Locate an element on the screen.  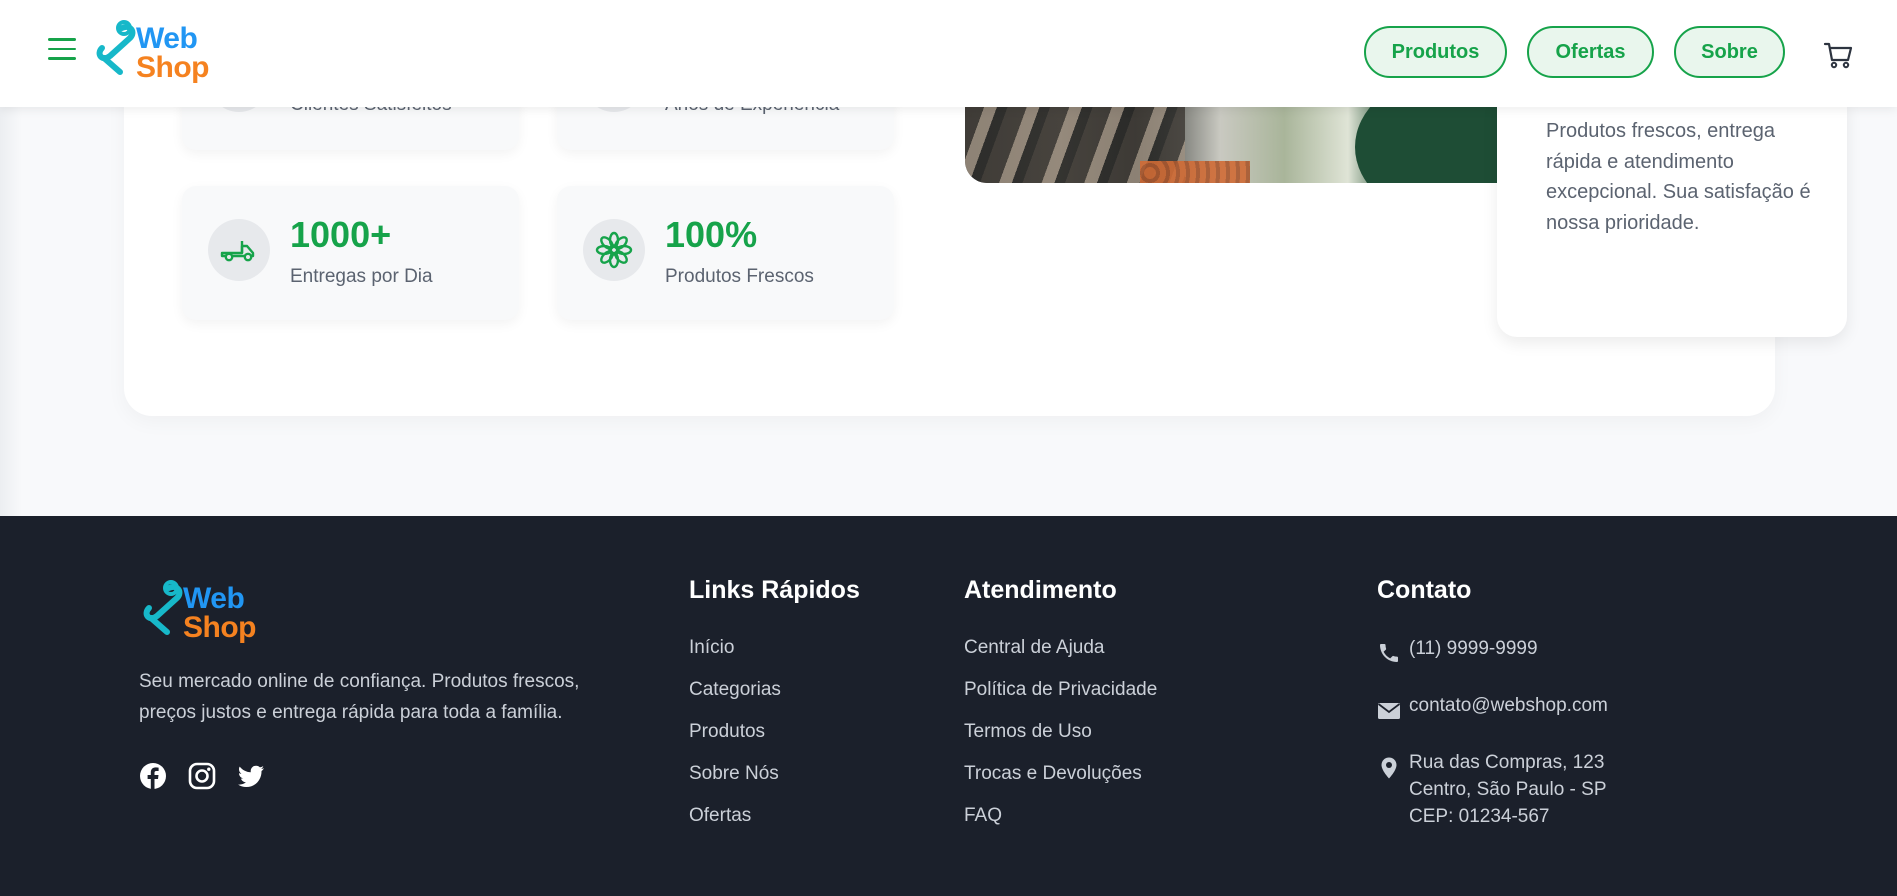
cart-icon is located at coordinates (1838, 55).